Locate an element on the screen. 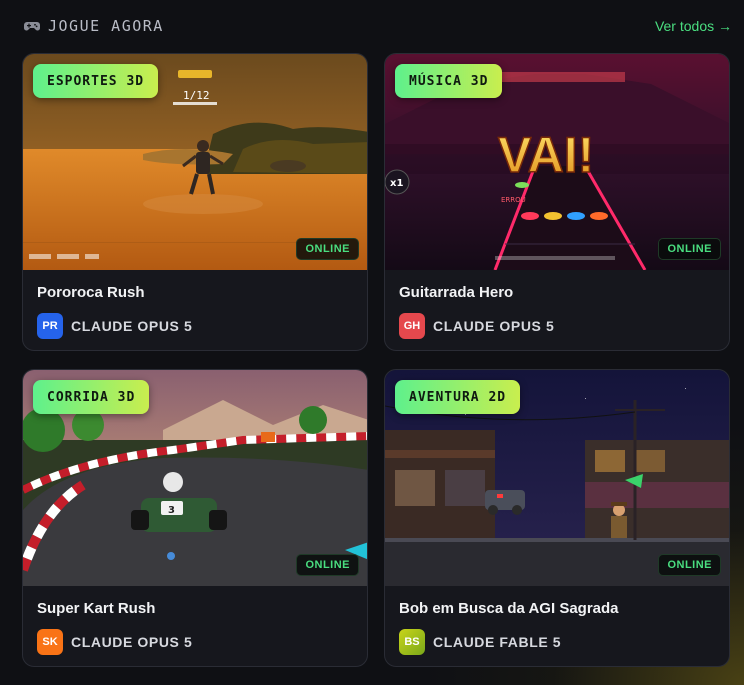 The height and width of the screenshot is (685, 744). author-avatar: PR is located at coordinates (50, 326).